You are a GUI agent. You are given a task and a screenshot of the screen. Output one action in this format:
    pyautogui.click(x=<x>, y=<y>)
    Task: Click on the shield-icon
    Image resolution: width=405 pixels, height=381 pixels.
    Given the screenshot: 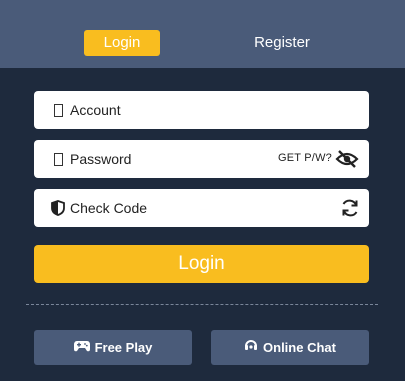 What is the action you would take?
    pyautogui.click(x=58, y=208)
    